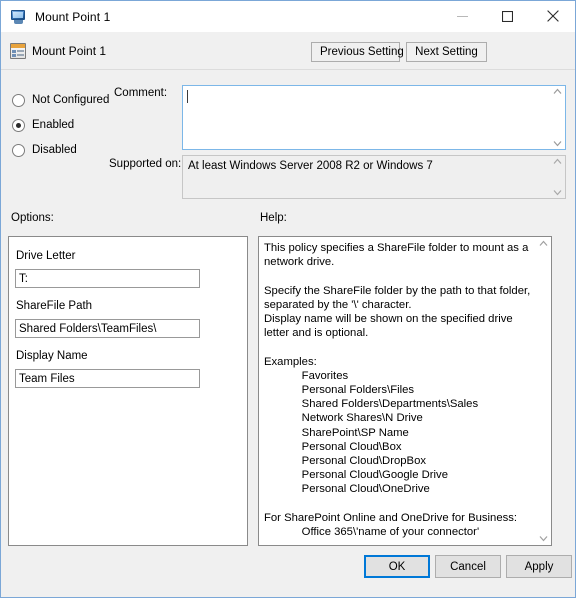 The width and height of the screenshot is (576, 598). What do you see at coordinates (46, 256) in the screenshot?
I see `drive-letter-label: Drive Letter` at bounding box center [46, 256].